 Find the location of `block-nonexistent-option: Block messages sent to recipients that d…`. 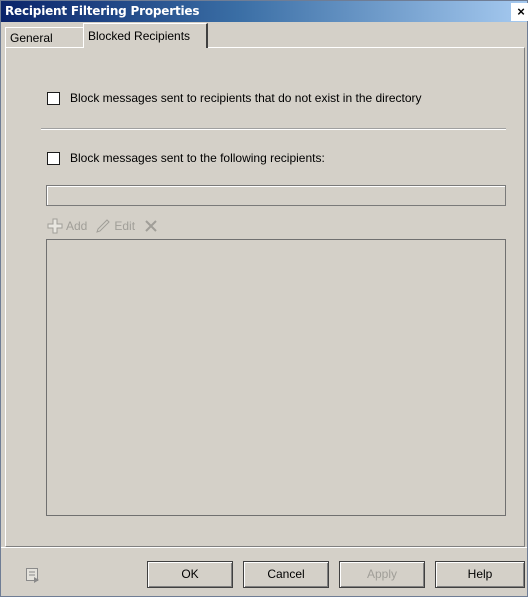

block-nonexistent-option: Block messages sent to recipients that d… is located at coordinates (234, 98).